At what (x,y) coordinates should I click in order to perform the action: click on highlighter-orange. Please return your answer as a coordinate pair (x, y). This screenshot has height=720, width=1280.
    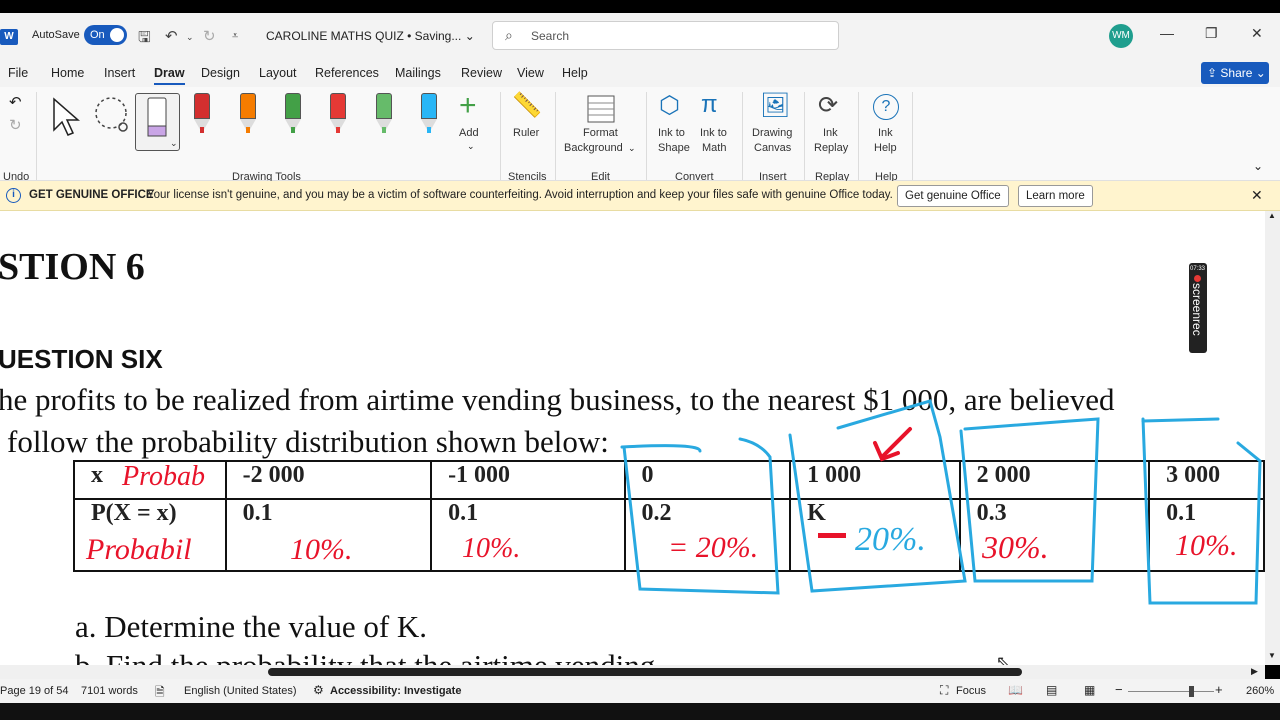
    Looking at the image, I should click on (248, 114).